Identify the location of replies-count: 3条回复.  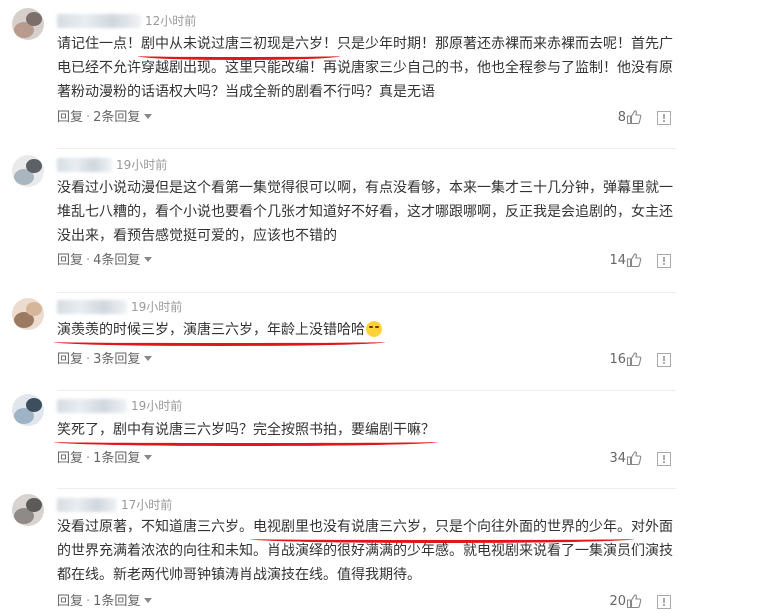
(117, 359).